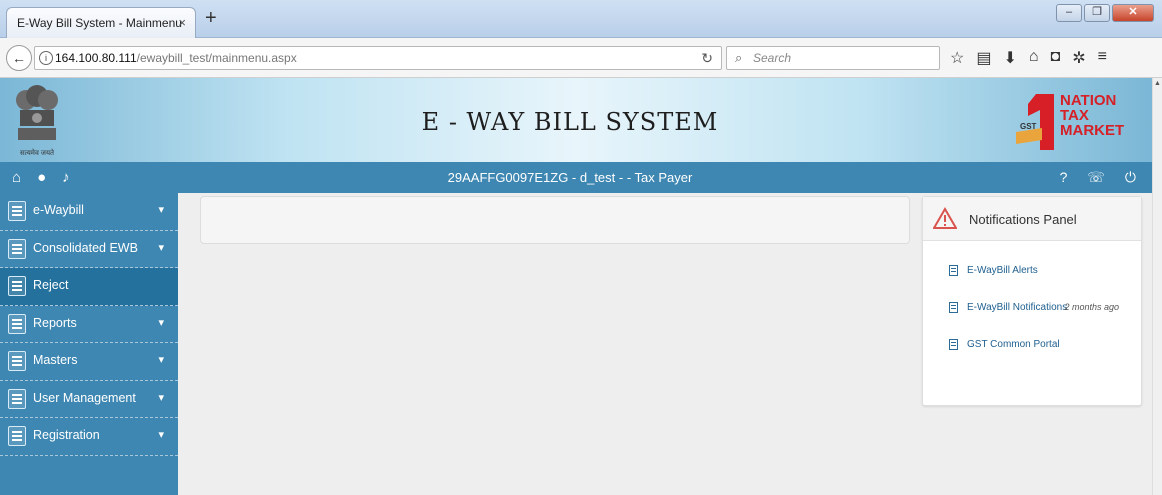 The width and height of the screenshot is (1162, 495). Describe the element at coordinates (833, 58) in the screenshot. I see `search-input: ⌕ Search` at that location.